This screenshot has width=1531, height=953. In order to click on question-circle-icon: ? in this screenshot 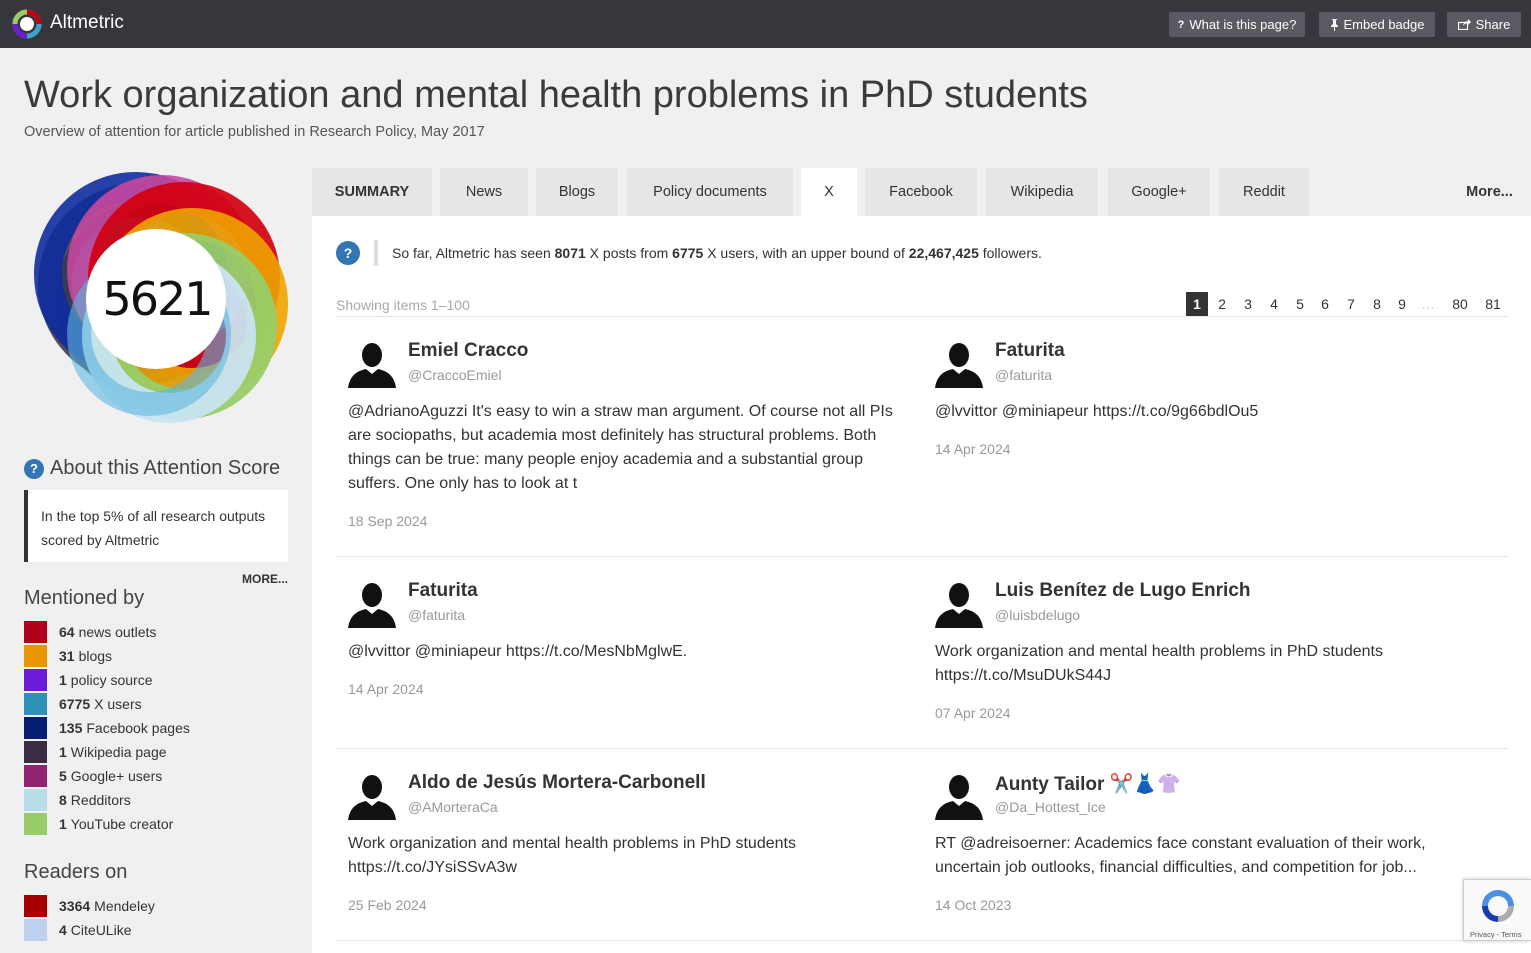, I will do `click(348, 253)`.